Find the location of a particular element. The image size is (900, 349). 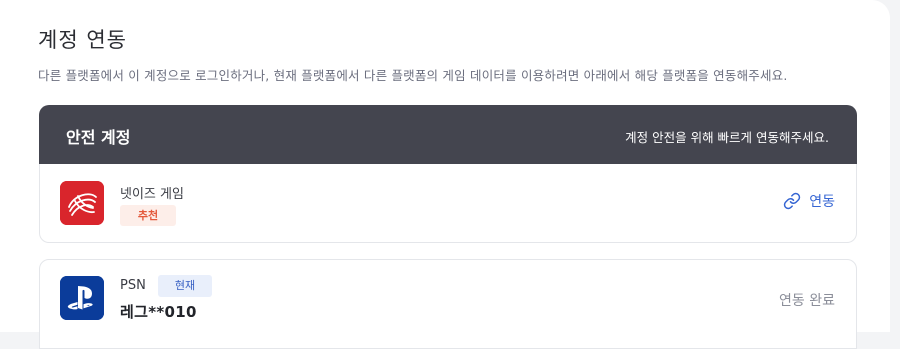

platform-name-psn: PSN is located at coordinates (133, 285).